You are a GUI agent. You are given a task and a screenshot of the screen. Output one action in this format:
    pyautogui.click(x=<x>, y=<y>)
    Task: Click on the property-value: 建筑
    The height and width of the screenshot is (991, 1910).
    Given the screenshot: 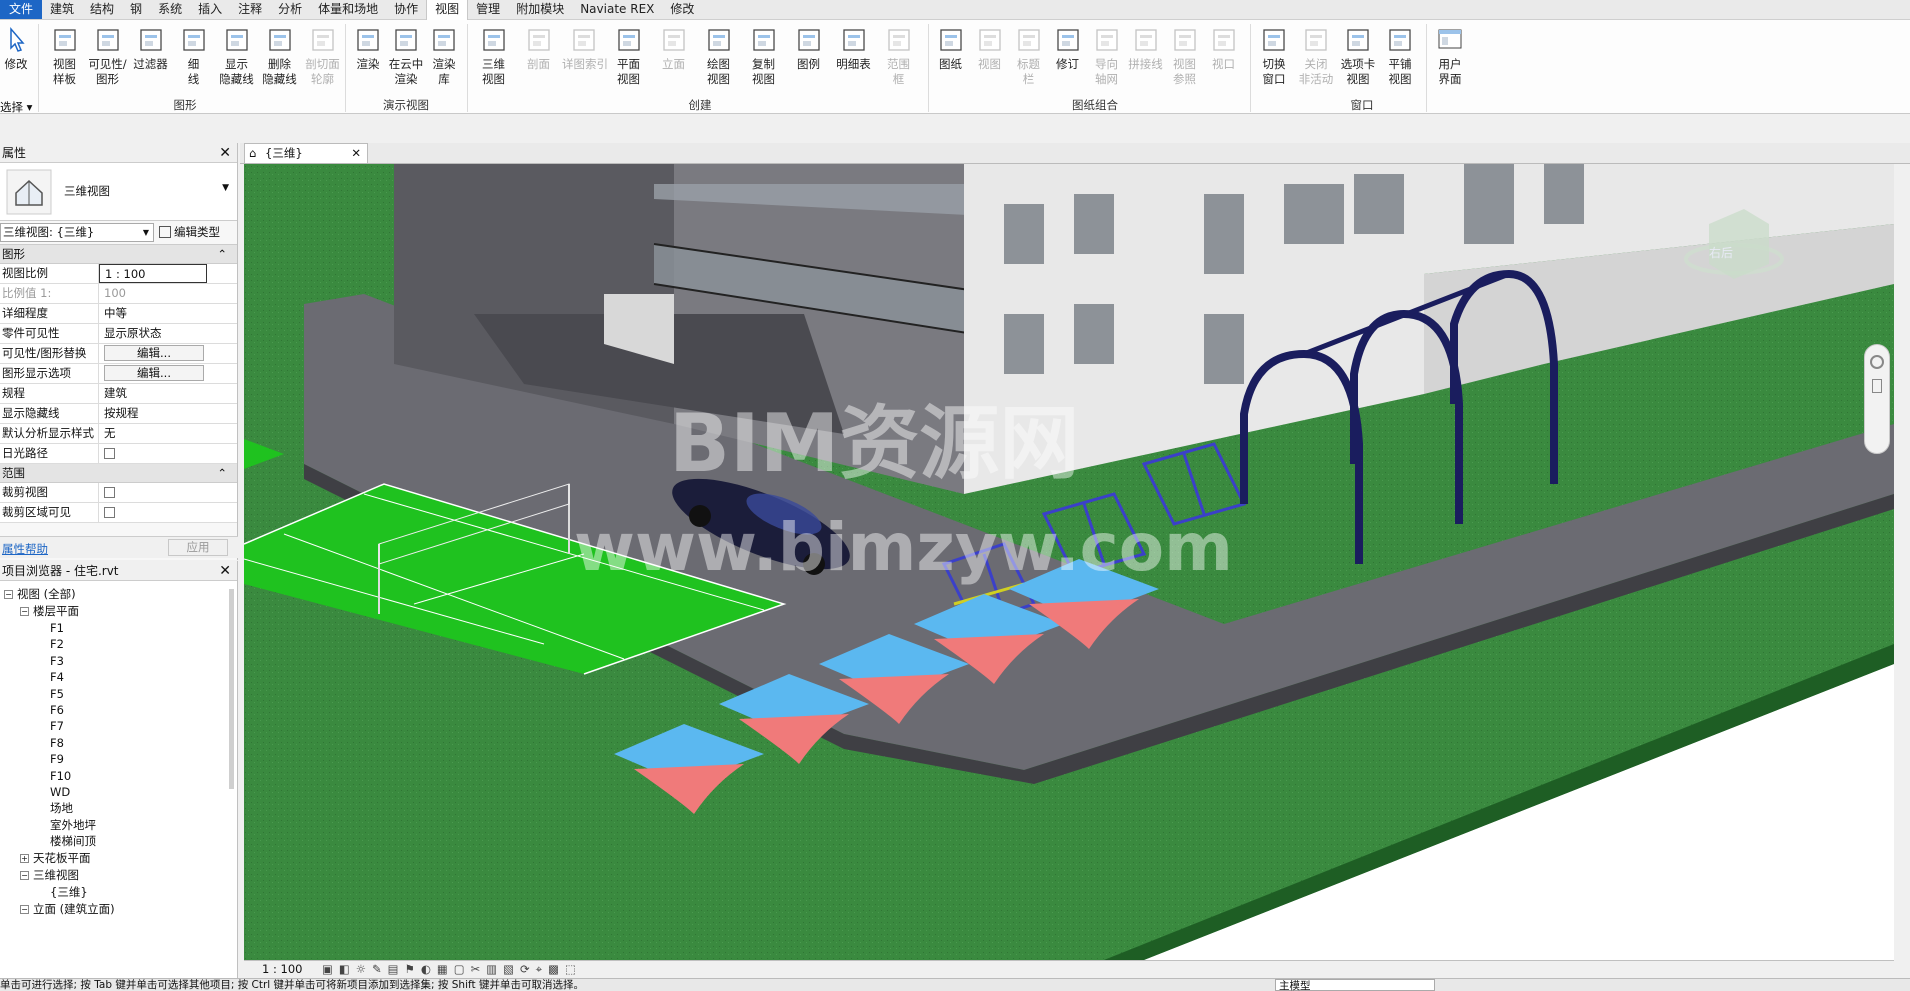 What is the action you would take?
    pyautogui.click(x=153, y=393)
    